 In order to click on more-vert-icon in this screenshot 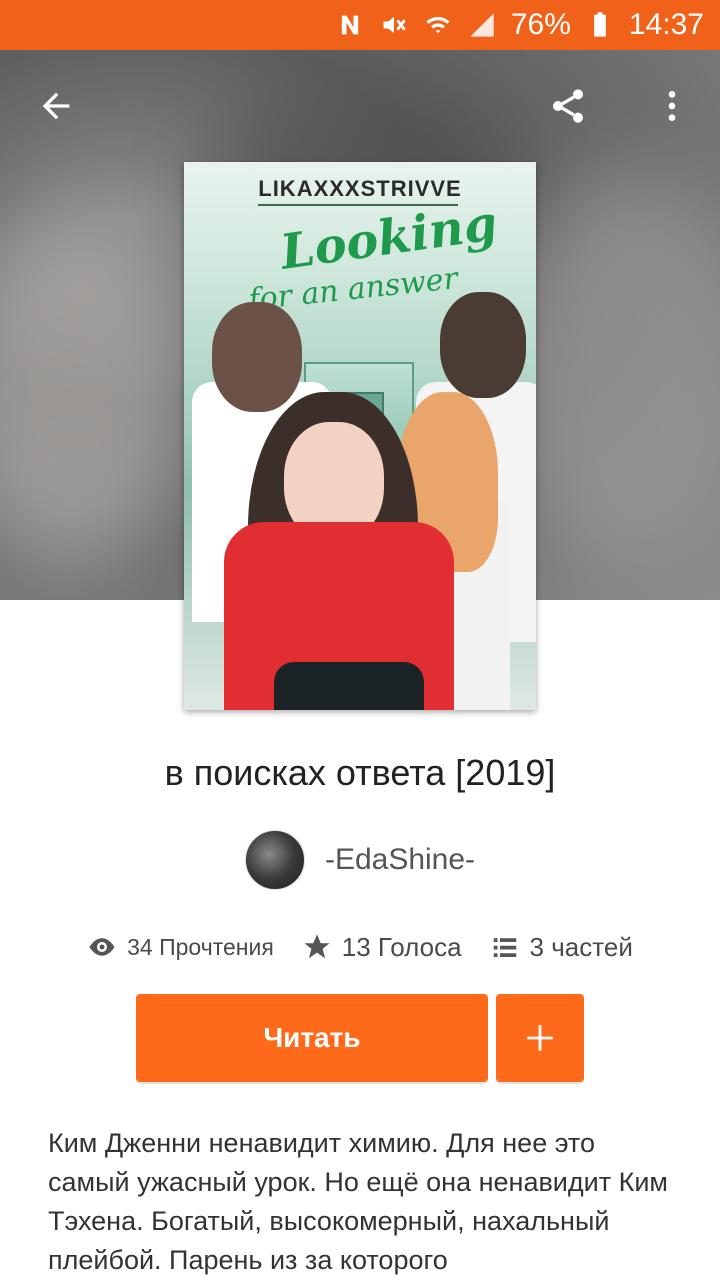, I will do `click(672, 106)`.